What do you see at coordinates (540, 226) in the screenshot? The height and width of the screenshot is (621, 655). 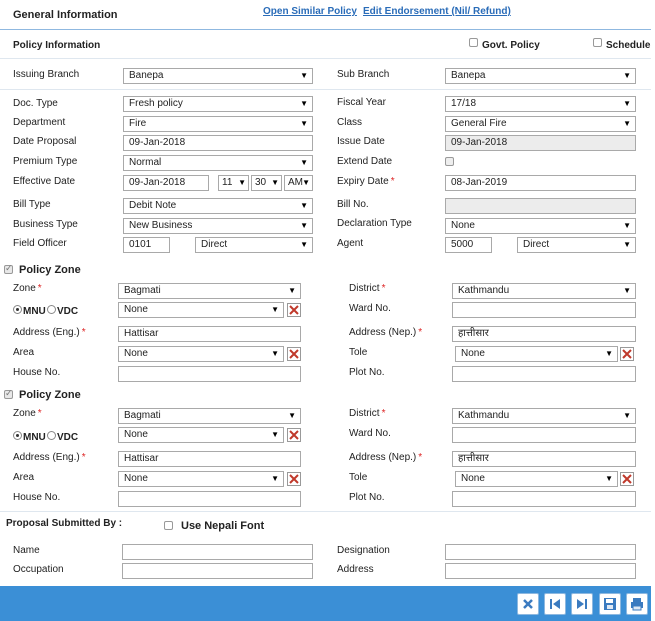 I see `declaration-type-select: None ▼` at bounding box center [540, 226].